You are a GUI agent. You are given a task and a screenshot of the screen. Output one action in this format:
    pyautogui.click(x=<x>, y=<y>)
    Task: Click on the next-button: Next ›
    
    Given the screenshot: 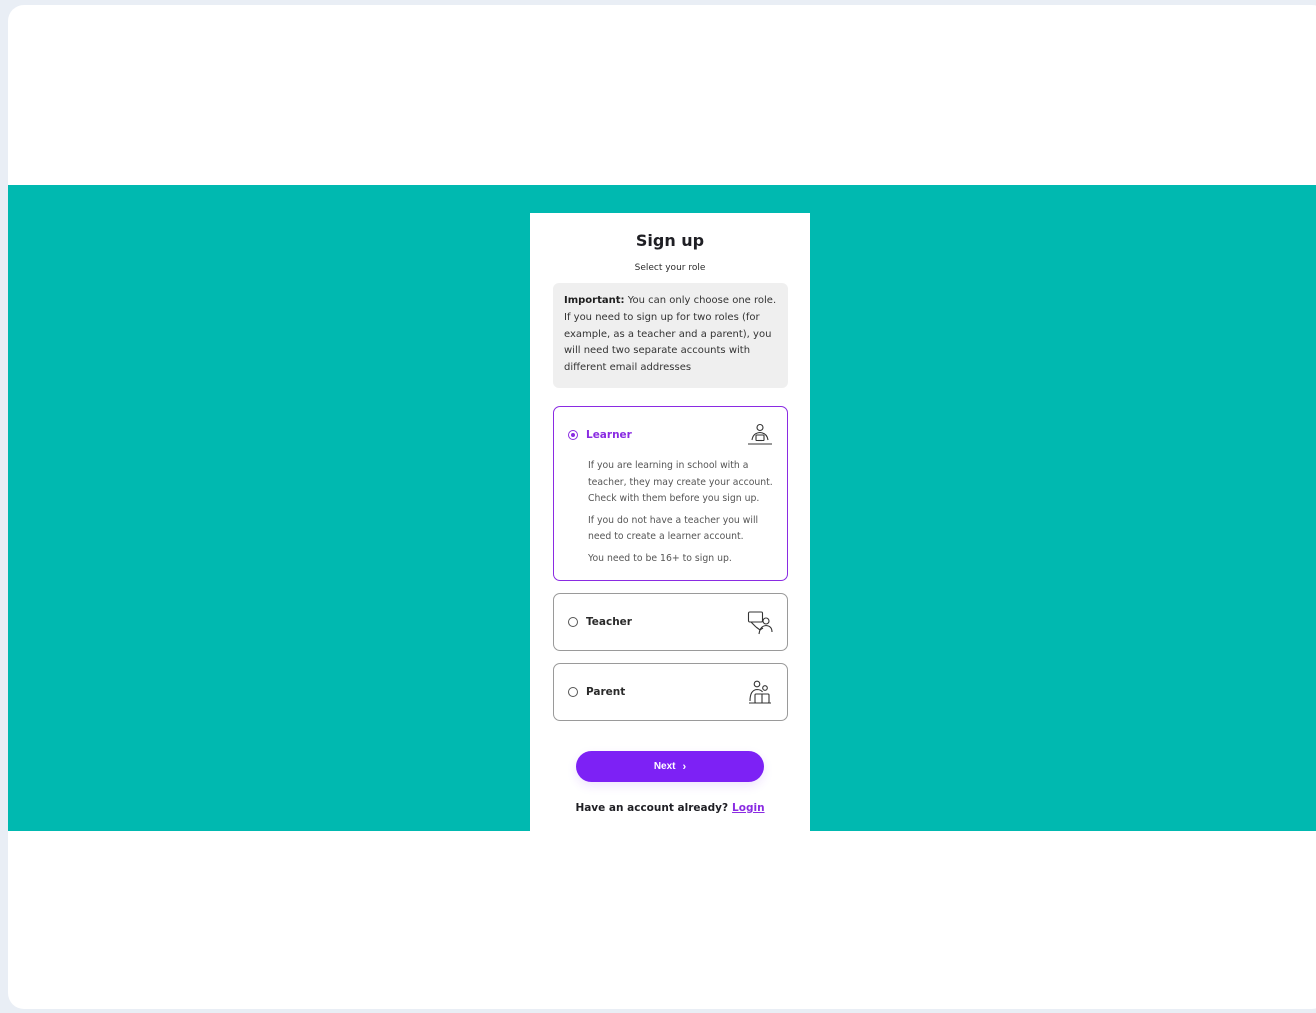 What is the action you would take?
    pyautogui.click(x=670, y=766)
    